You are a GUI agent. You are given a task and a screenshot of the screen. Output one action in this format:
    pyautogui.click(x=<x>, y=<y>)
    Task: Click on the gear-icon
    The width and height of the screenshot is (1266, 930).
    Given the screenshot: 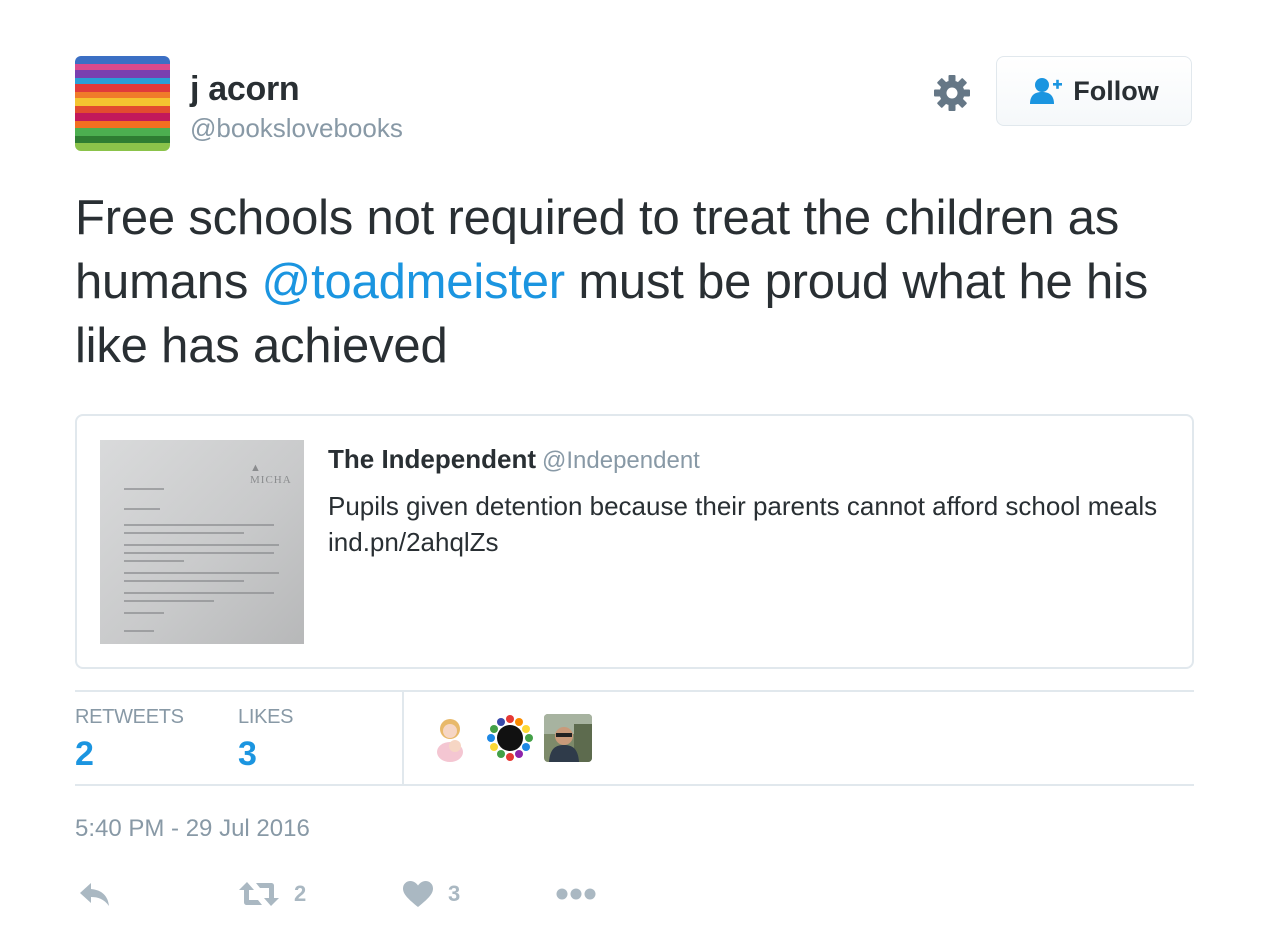 What is the action you would take?
    pyautogui.click(x=952, y=93)
    